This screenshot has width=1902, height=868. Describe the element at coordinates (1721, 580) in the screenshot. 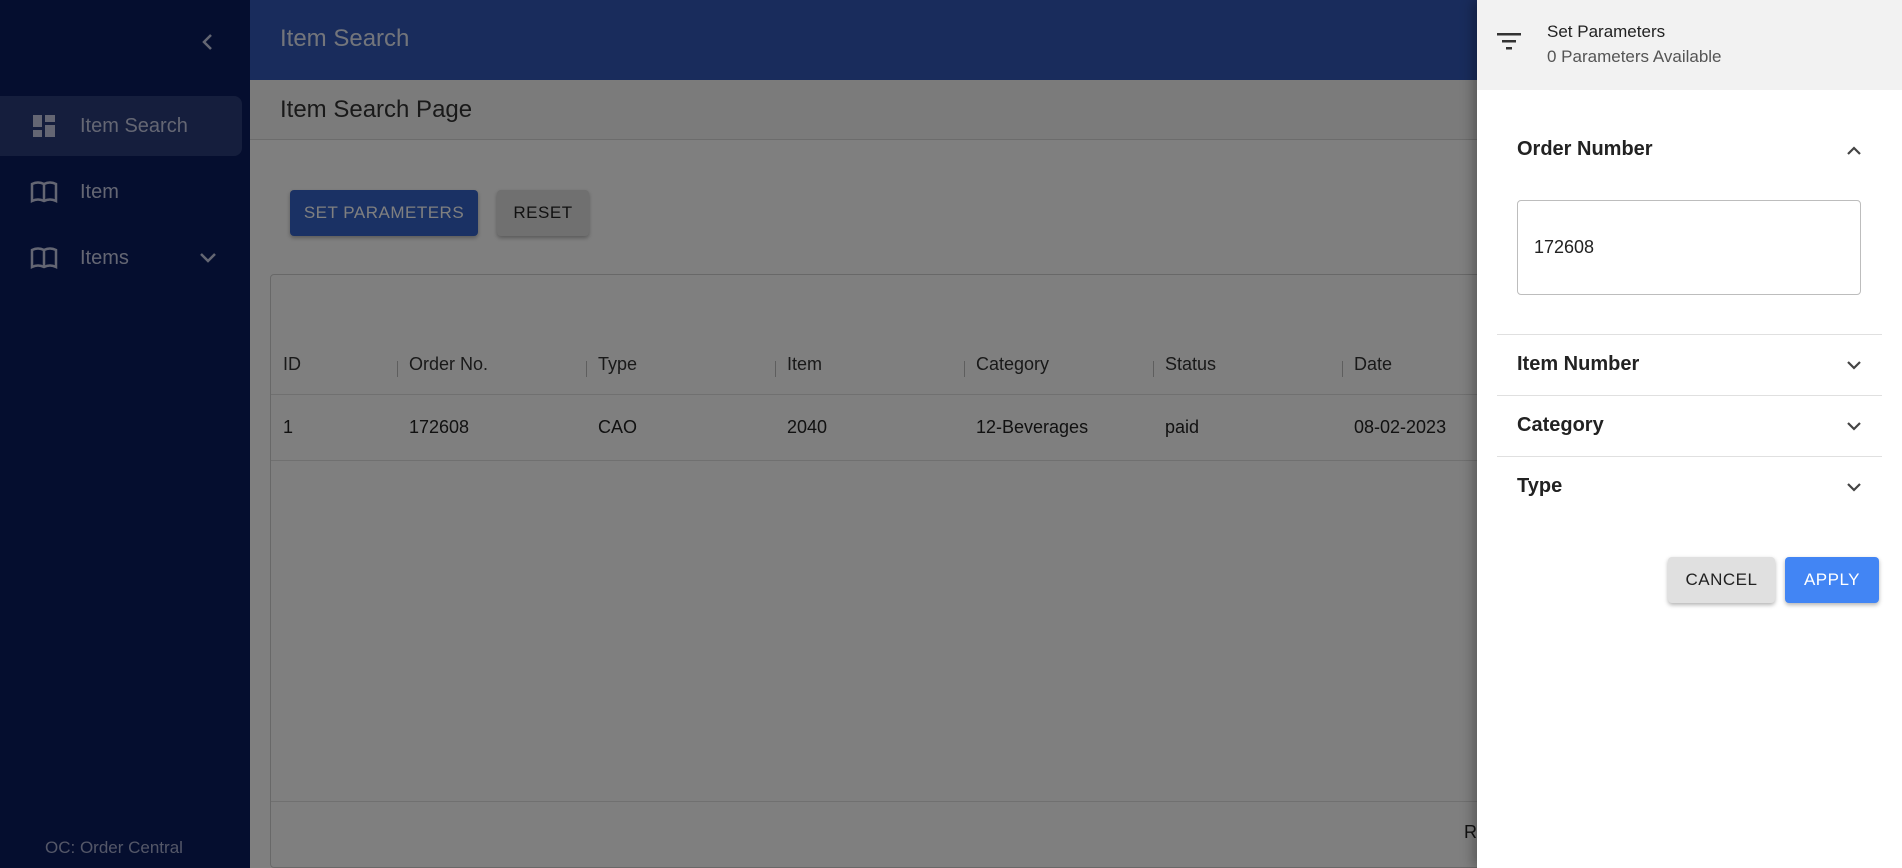

I see `cancel-button: CANCEL` at that location.